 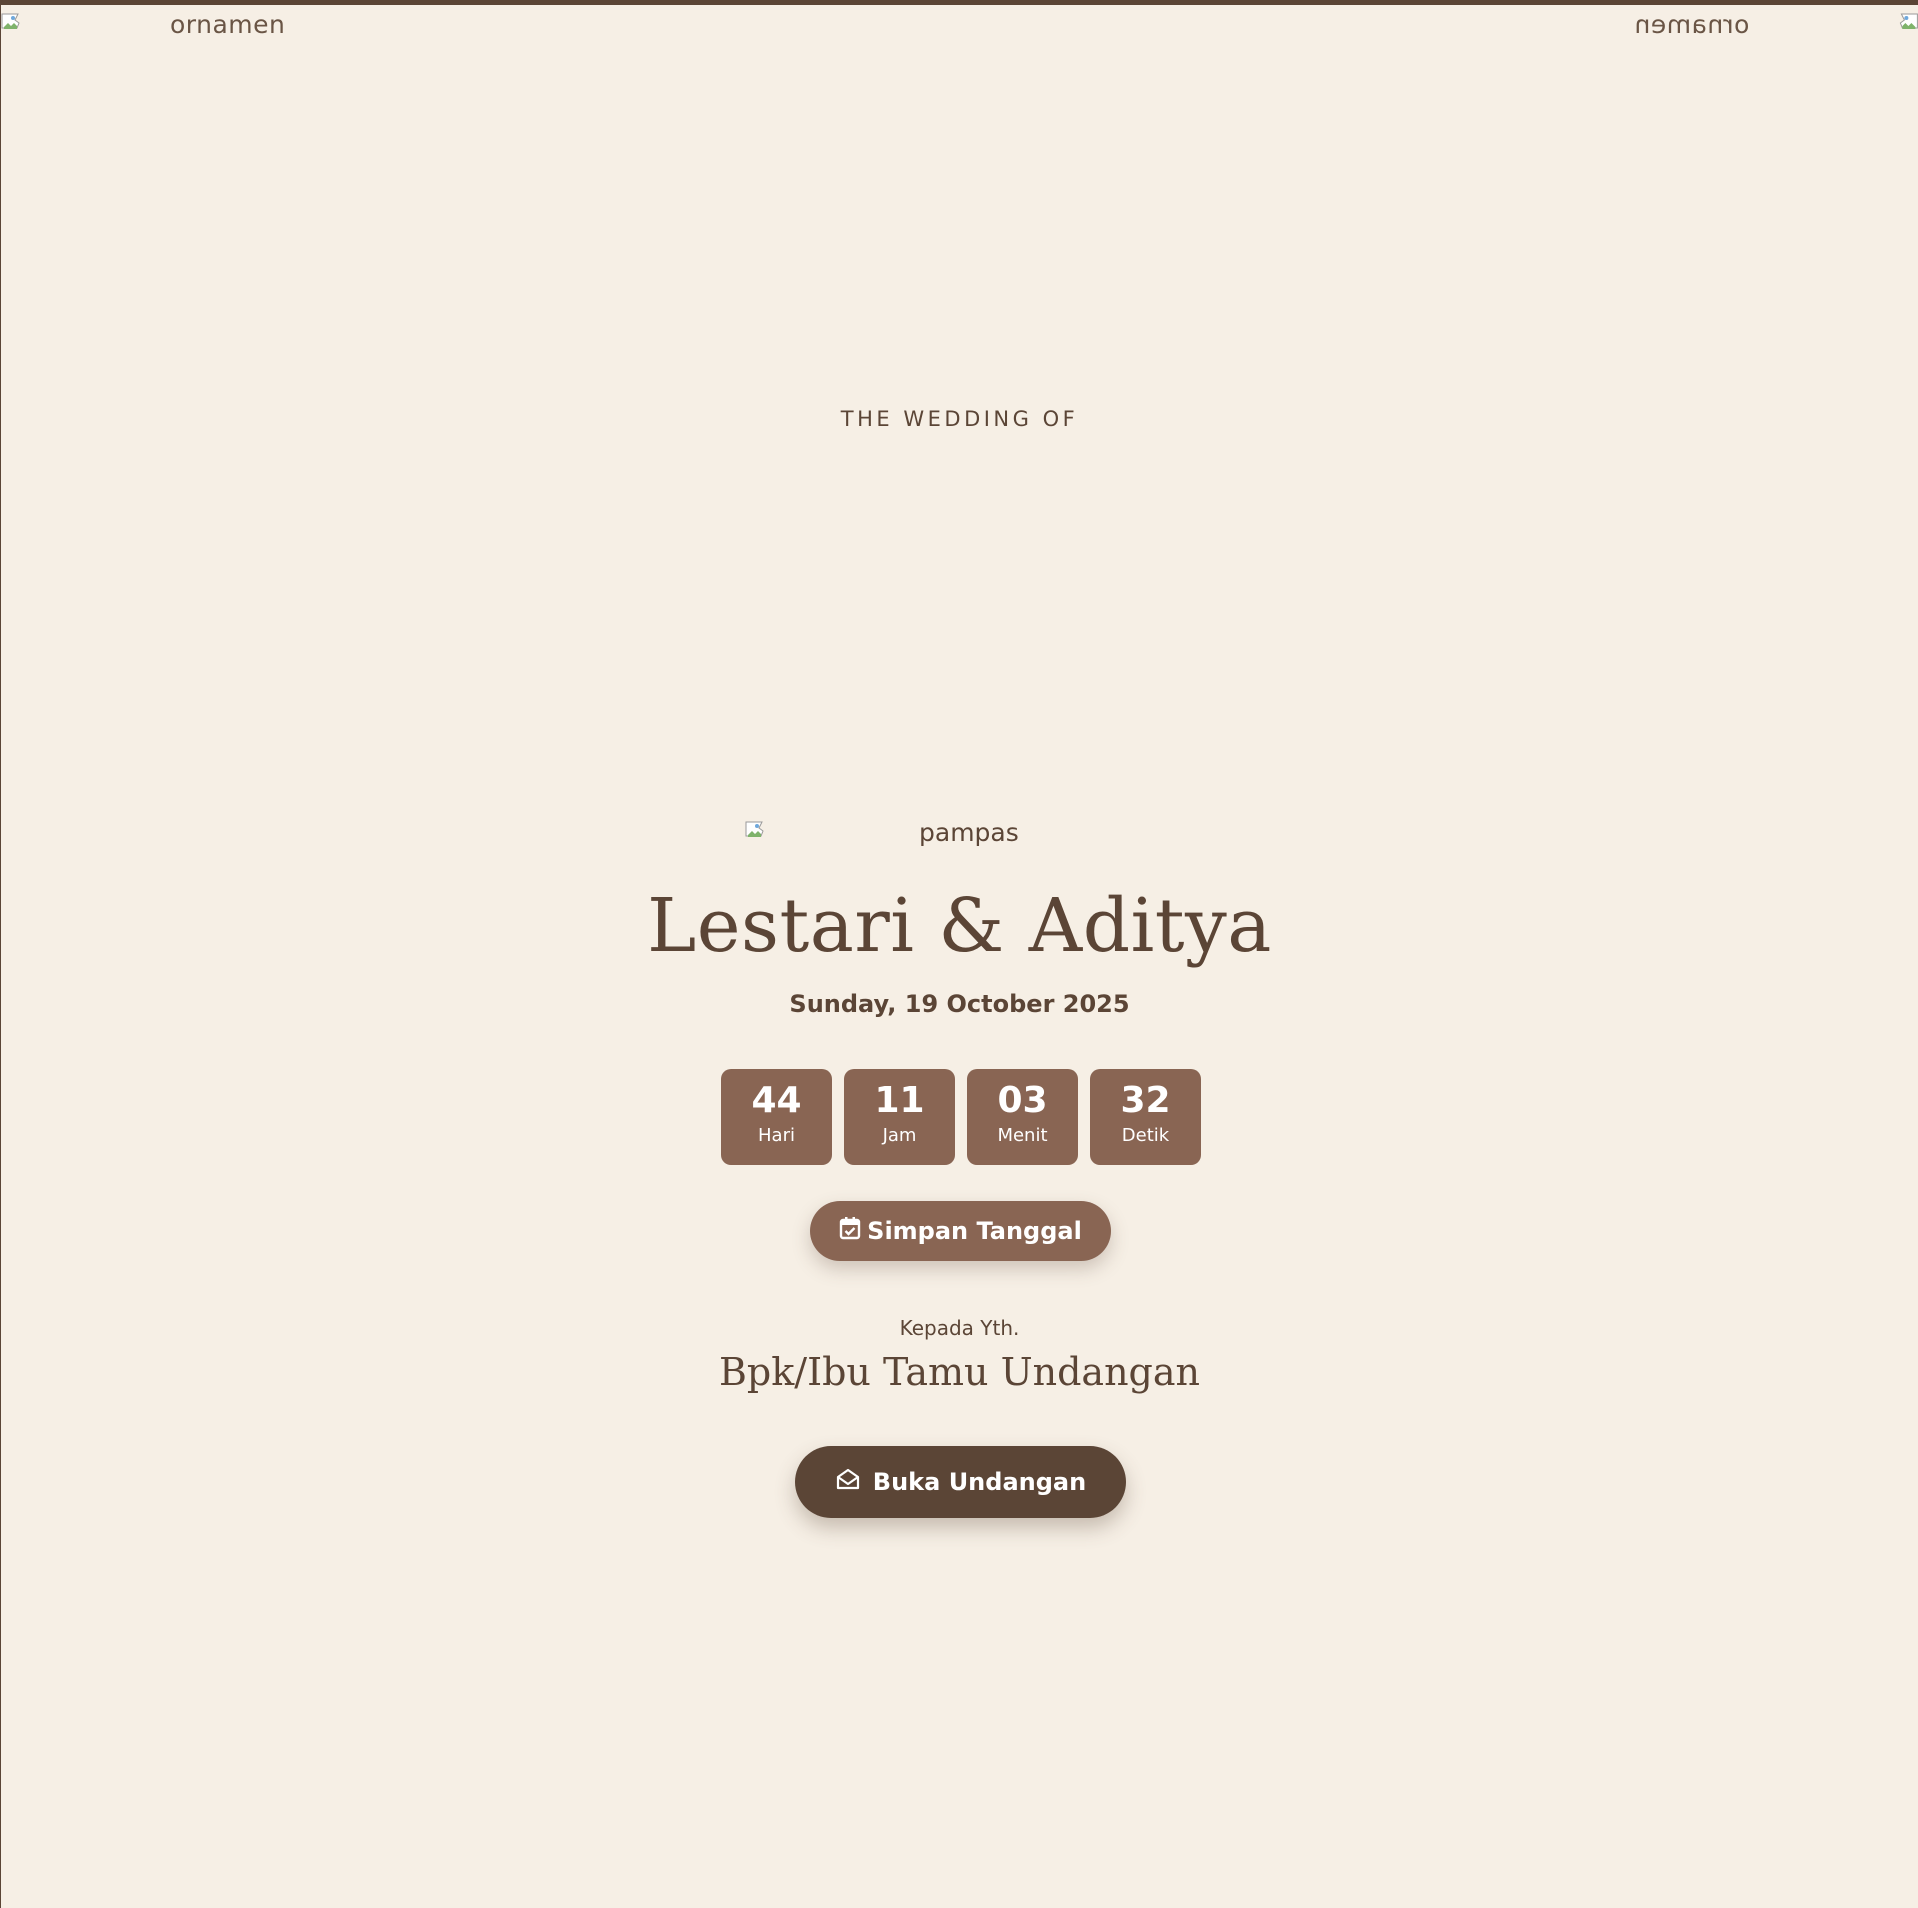 What do you see at coordinates (979, 1482) in the screenshot?
I see `open-invitation-label: Buka Undangan` at bounding box center [979, 1482].